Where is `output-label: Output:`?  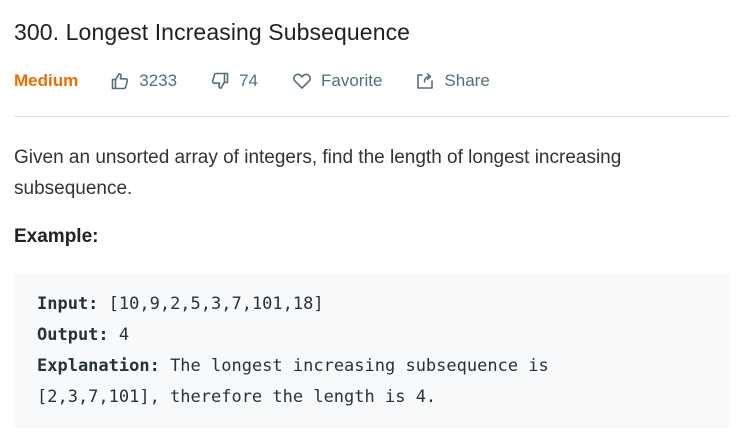
output-label: Output: is located at coordinates (73, 335).